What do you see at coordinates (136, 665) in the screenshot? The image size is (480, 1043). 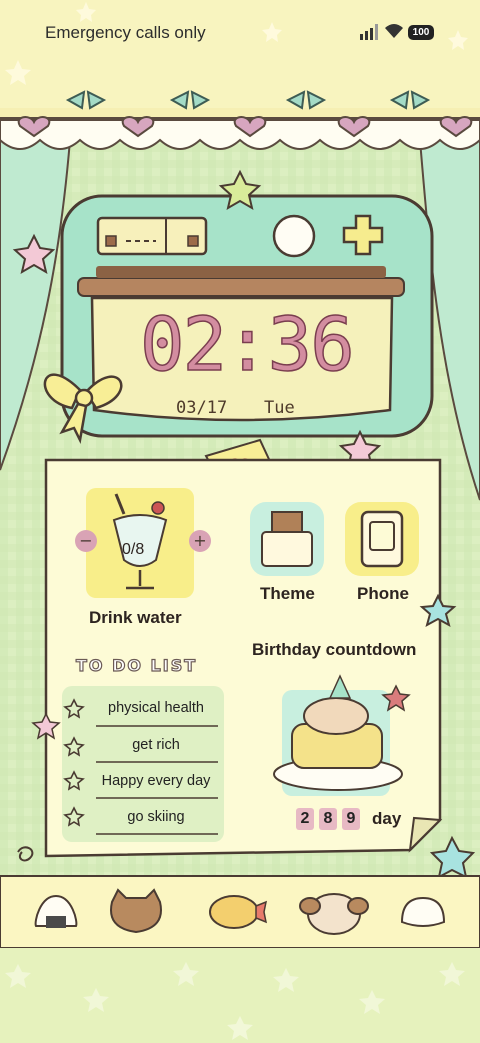 I see `todo-title: TO DO LIST` at bounding box center [136, 665].